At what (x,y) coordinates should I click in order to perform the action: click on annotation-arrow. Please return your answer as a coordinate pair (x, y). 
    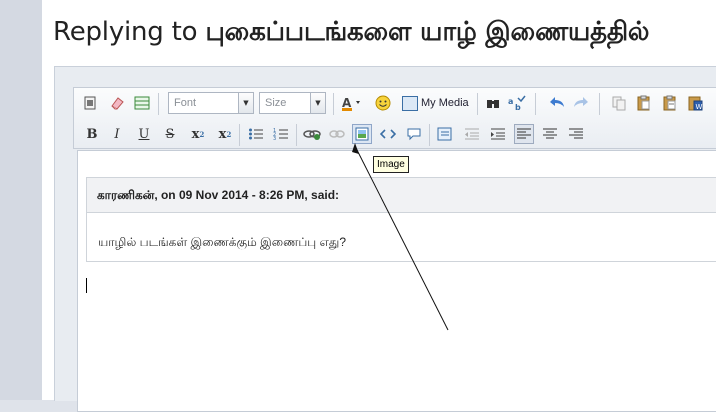
    Looking at the image, I should click on (400, 237).